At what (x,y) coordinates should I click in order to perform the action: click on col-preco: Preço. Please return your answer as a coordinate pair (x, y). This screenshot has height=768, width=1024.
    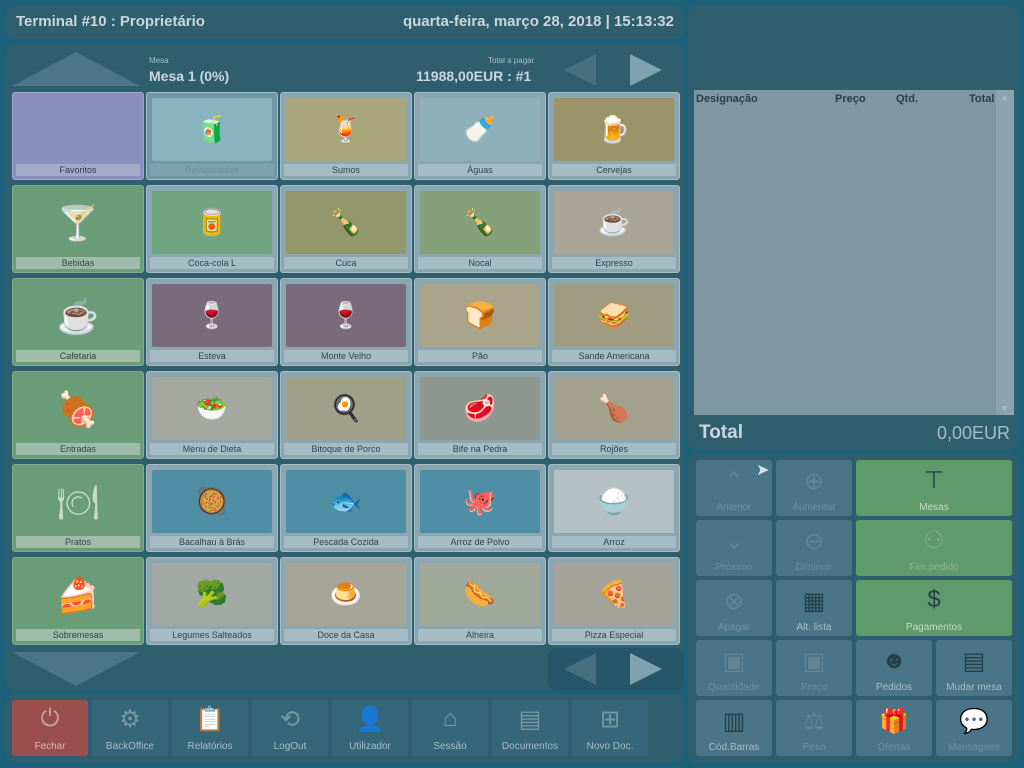
    Looking at the image, I should click on (850, 99).